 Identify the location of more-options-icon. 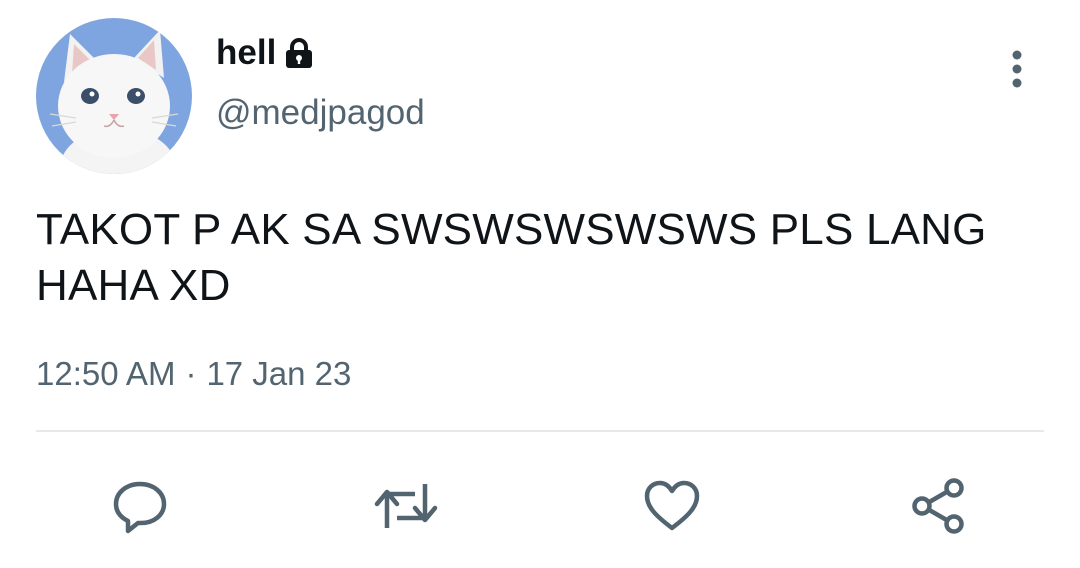
(1017, 69).